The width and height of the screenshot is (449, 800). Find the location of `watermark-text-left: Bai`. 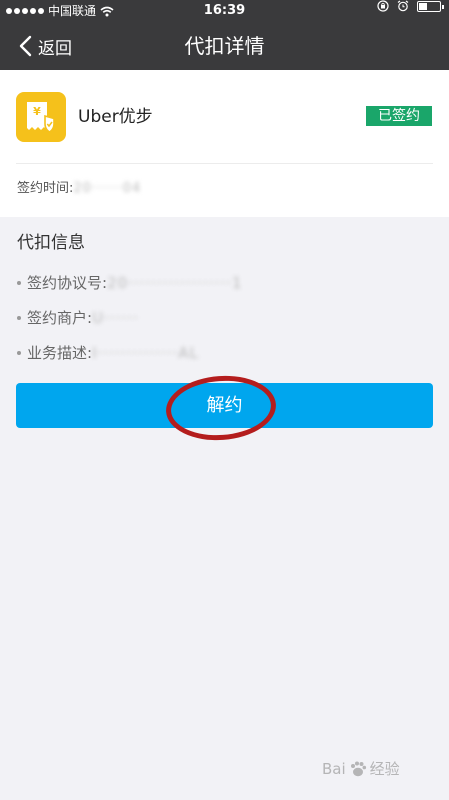

watermark-text-left: Bai is located at coordinates (334, 768).